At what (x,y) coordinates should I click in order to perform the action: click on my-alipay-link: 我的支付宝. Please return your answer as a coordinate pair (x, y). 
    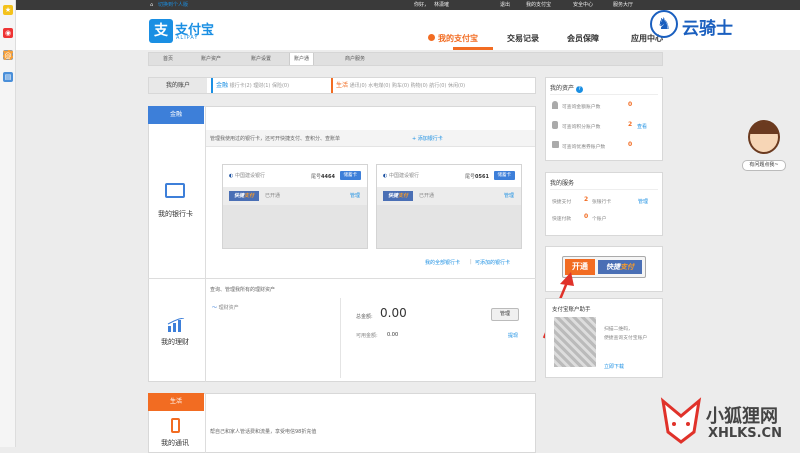
    Looking at the image, I should click on (538, 5).